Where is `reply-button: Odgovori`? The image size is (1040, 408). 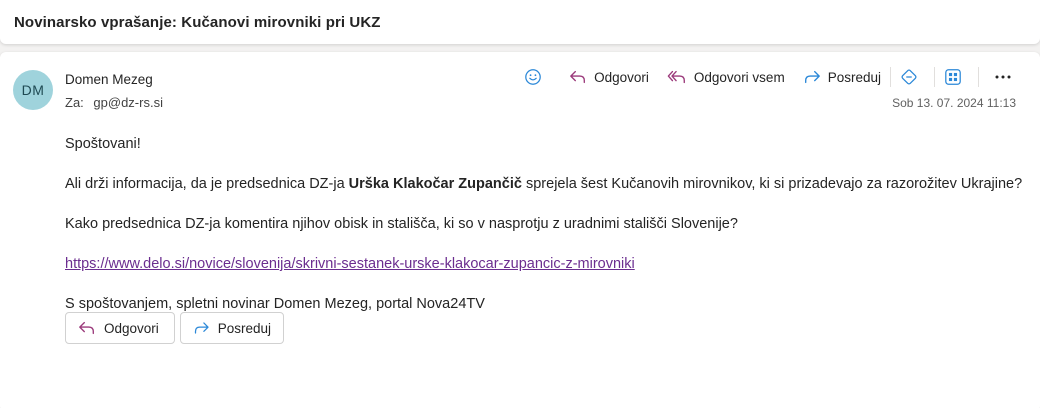
reply-button: Odgovori is located at coordinates (609, 77).